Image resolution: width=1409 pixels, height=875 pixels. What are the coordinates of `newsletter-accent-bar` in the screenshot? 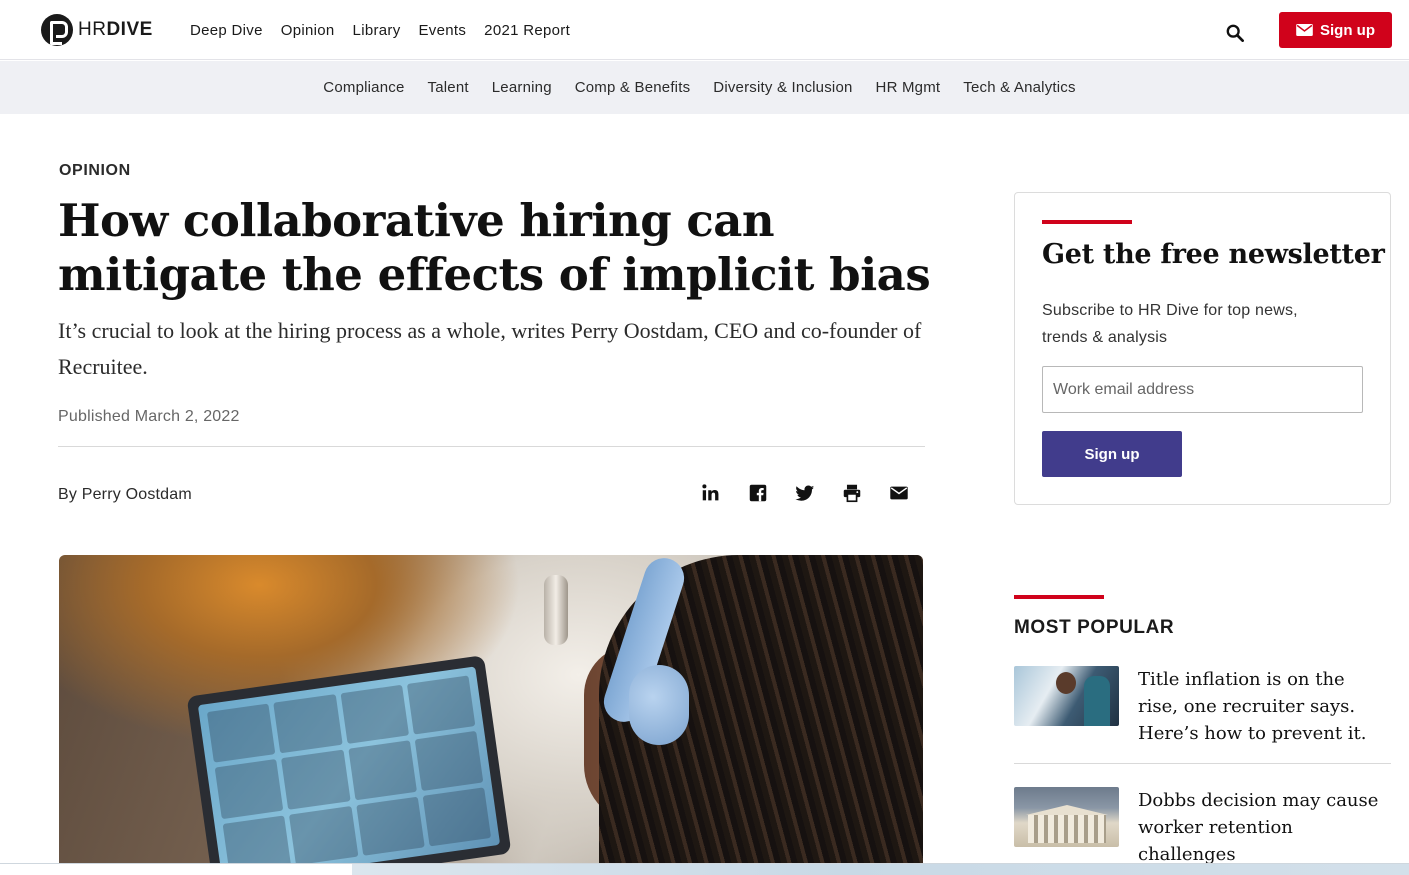 It's located at (1087, 222).